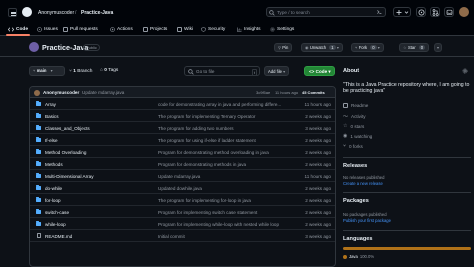  Describe the element at coordinates (402, 12) in the screenshot. I see `create-new-button` at that location.